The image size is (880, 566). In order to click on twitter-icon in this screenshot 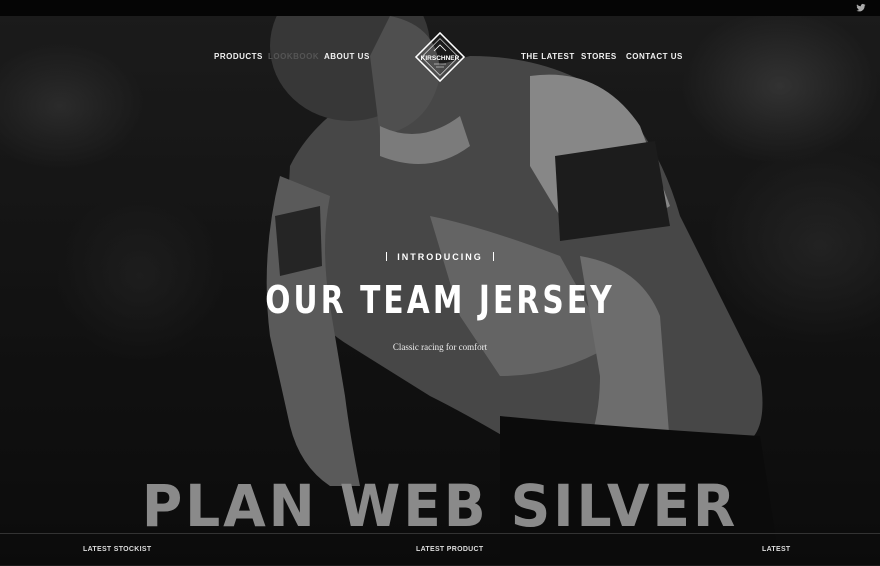, I will do `click(861, 8)`.